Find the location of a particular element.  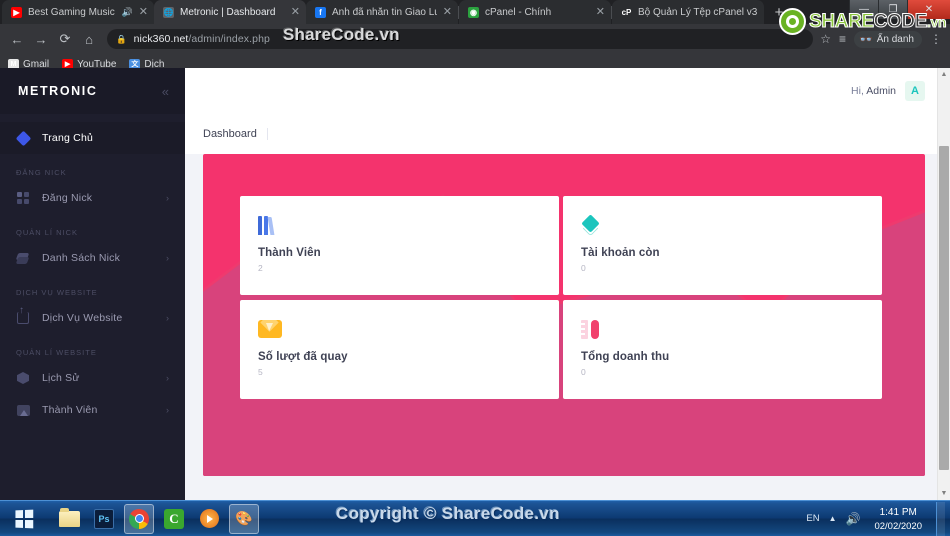

layers-icon is located at coordinates (22, 258).